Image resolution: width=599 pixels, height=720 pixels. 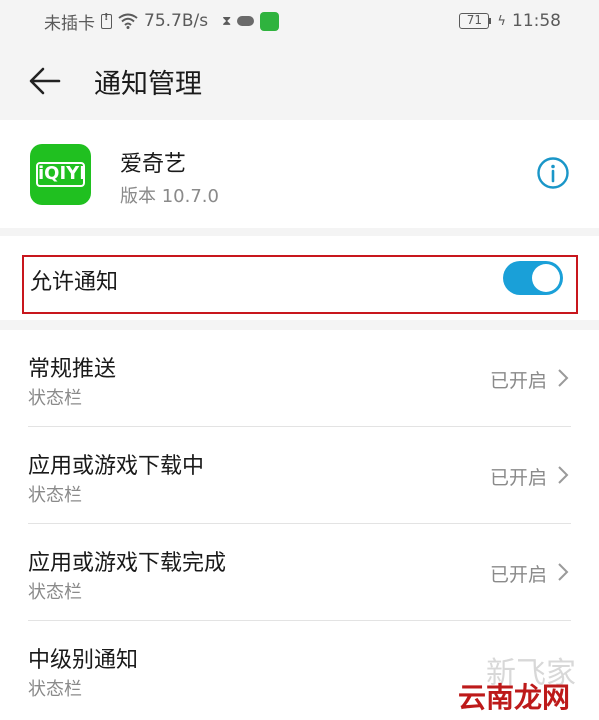 I want to click on channel-title: 常规推送, so click(x=72, y=369).